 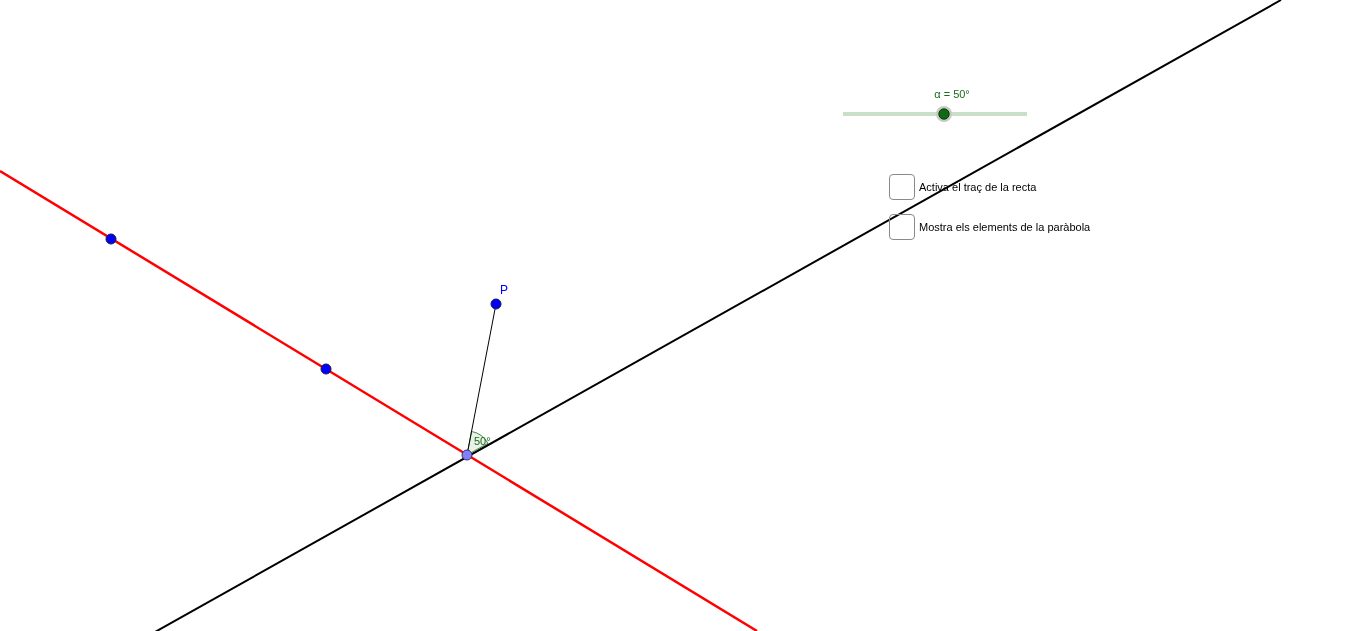 What do you see at coordinates (482, 441) in the screenshot?
I see `angle-label: 50°` at bounding box center [482, 441].